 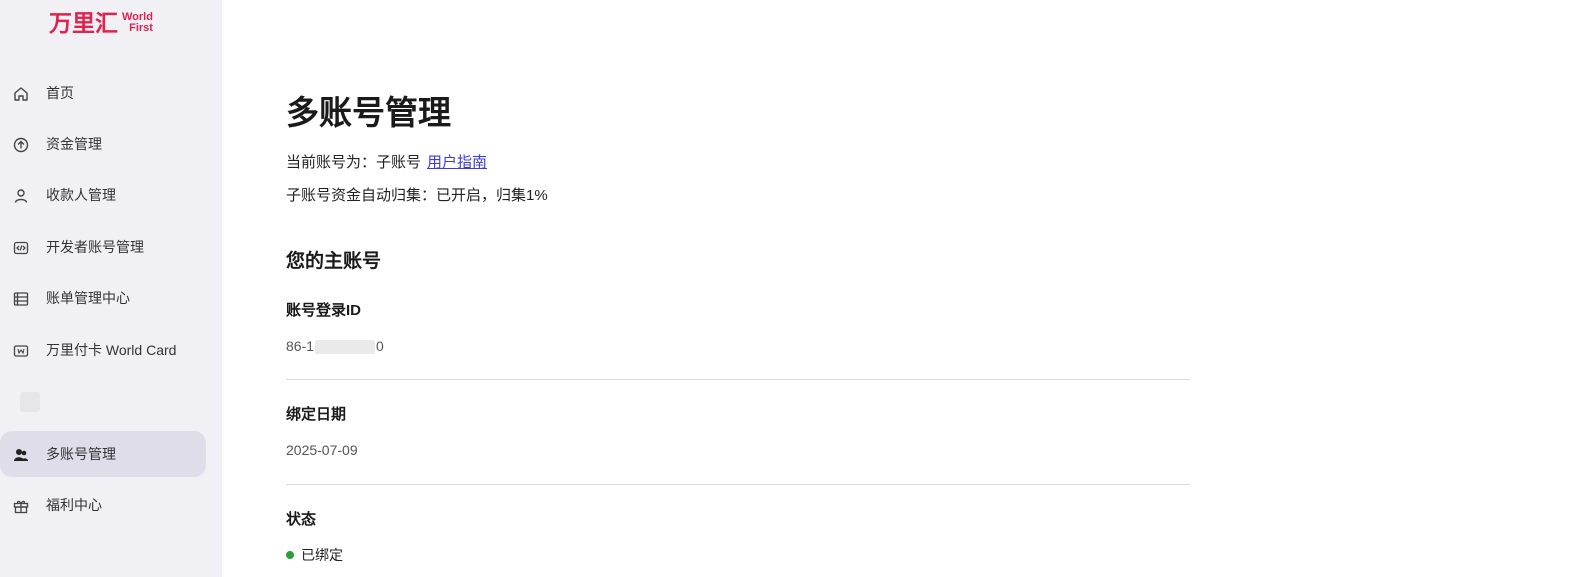 What do you see at coordinates (81, 195) in the screenshot?
I see `sidebar-item-label: 收款人管理` at bounding box center [81, 195].